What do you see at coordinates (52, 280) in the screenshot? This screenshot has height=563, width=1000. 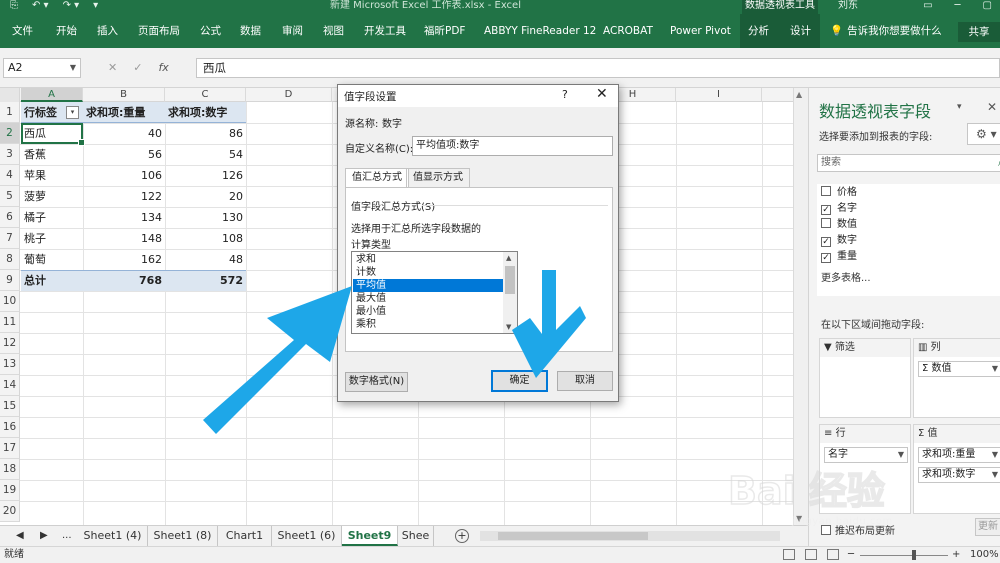 I see `pivot-grand-total-label: 总计` at bounding box center [52, 280].